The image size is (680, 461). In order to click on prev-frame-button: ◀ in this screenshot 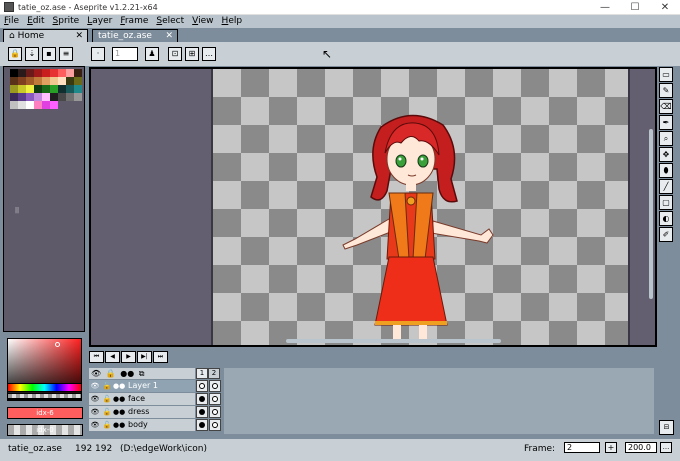, I will do `click(112, 357)`.